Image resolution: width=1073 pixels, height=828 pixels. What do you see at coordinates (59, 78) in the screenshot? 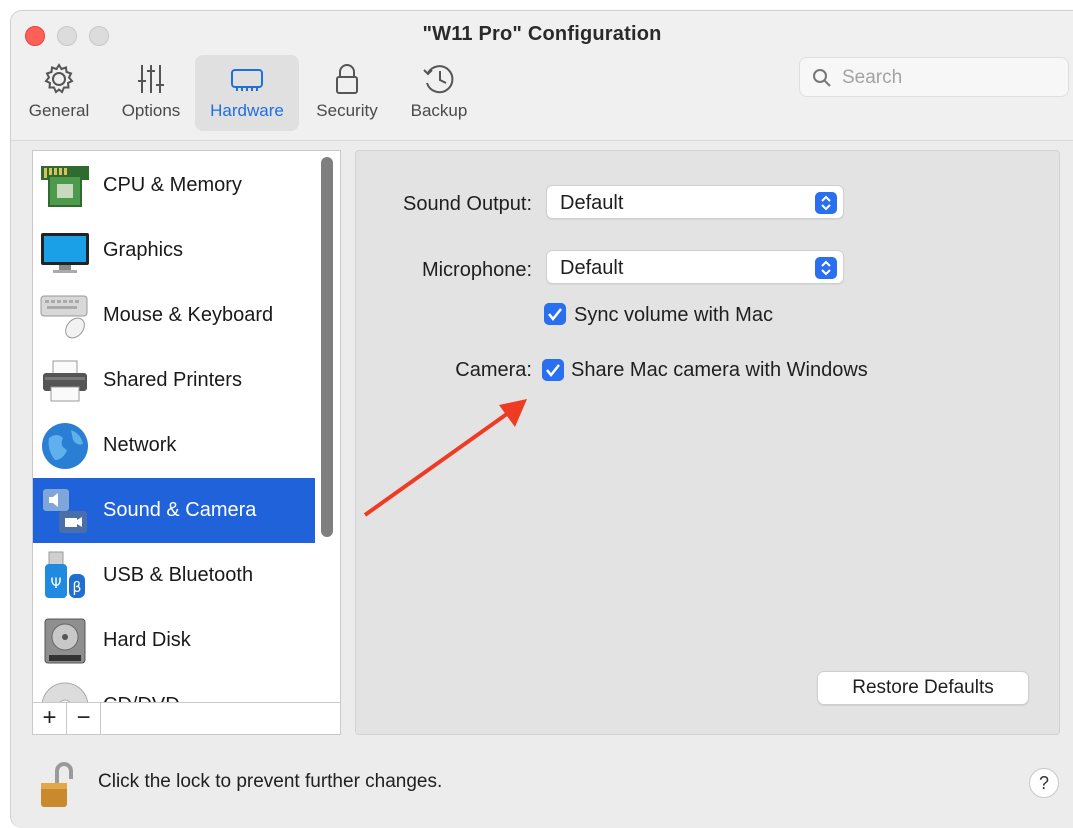
I see `gear-icon` at bounding box center [59, 78].